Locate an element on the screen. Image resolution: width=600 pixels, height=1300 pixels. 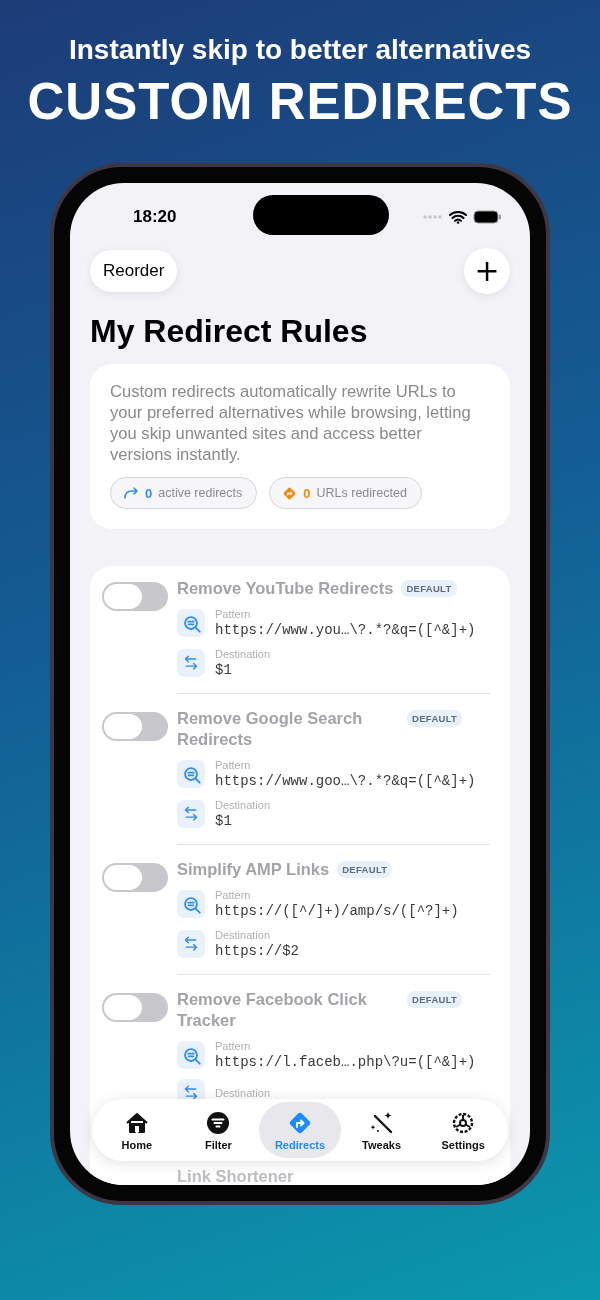
page-title: My Redirect Rules is located at coordinates (229, 331).